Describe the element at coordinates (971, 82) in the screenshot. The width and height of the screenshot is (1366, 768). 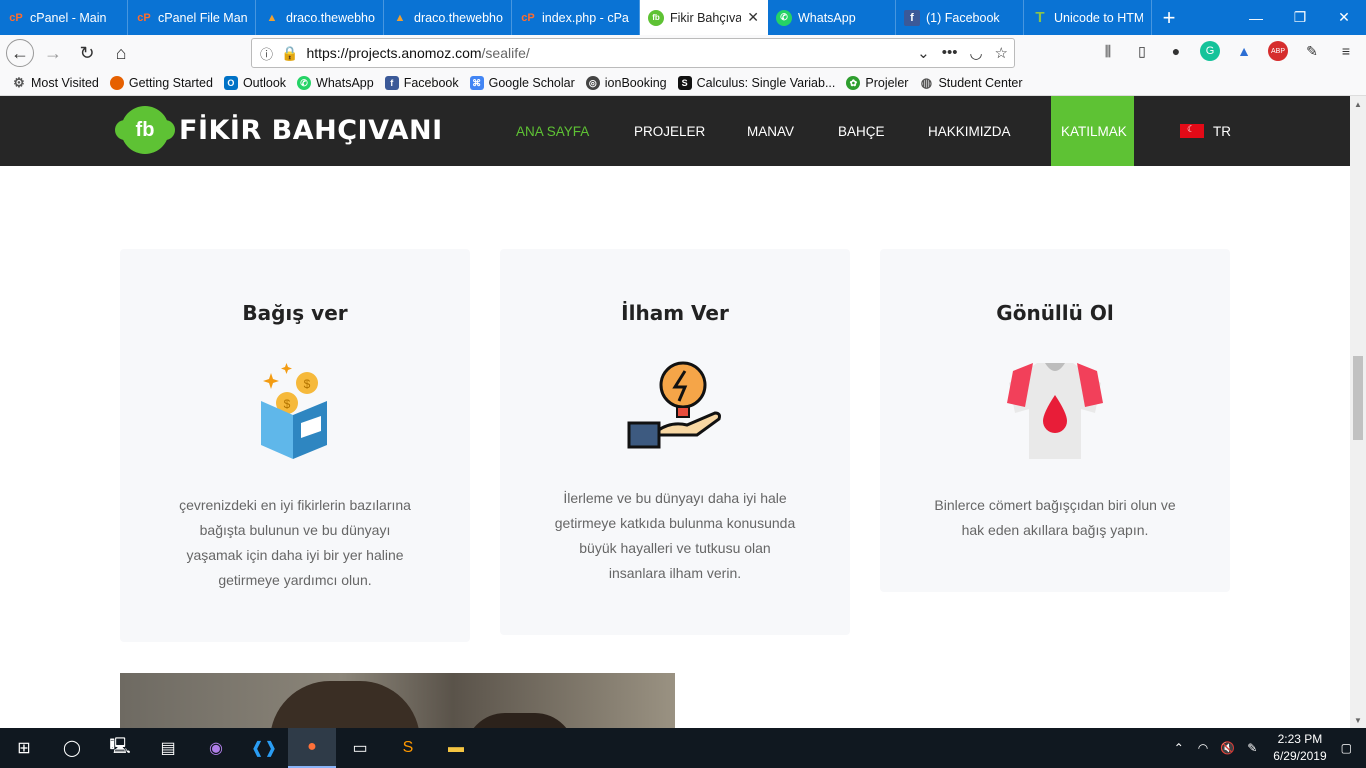
I see `bookmark-student-center: ◍ Student Center` at that location.